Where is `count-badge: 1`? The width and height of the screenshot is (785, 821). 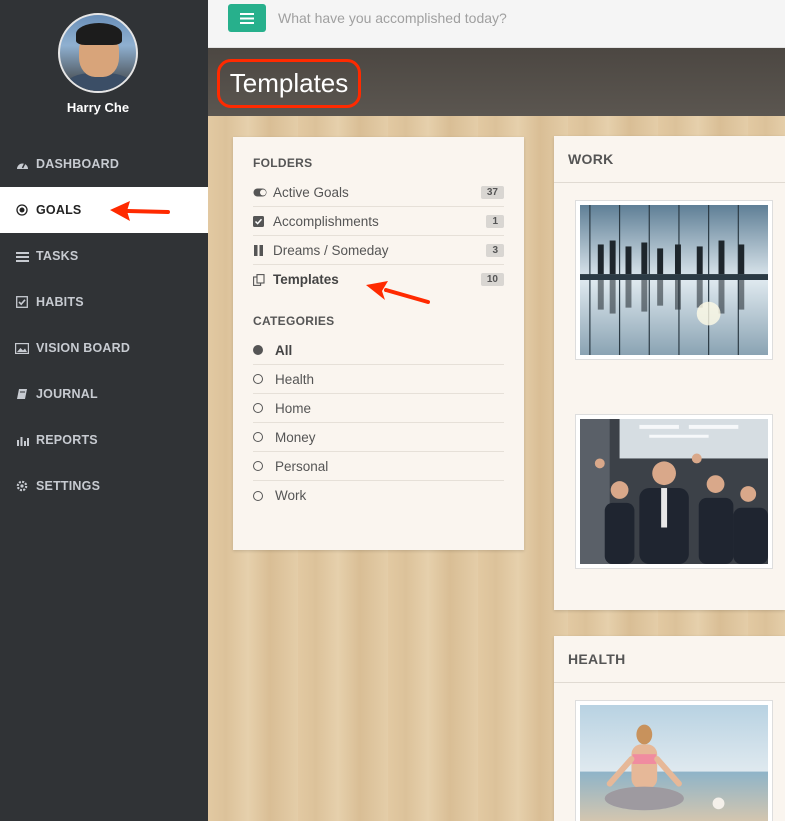
count-badge: 1 is located at coordinates (495, 221).